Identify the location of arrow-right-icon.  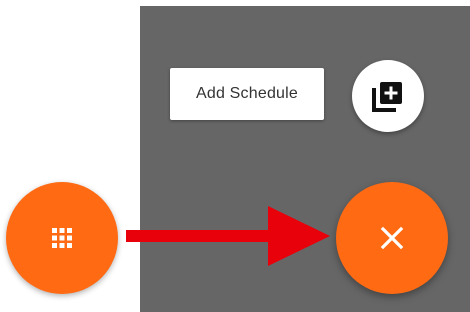
(228, 236).